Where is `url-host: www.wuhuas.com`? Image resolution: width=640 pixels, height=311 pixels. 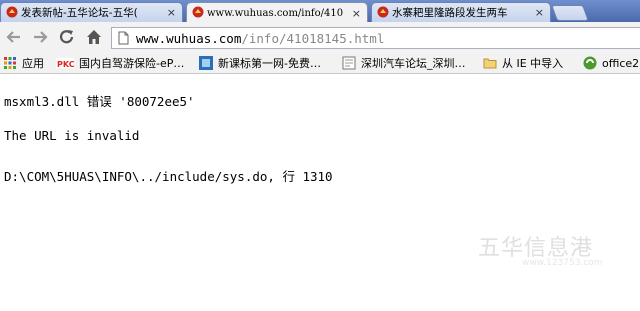
url-host: www.wuhuas.com is located at coordinates (189, 38).